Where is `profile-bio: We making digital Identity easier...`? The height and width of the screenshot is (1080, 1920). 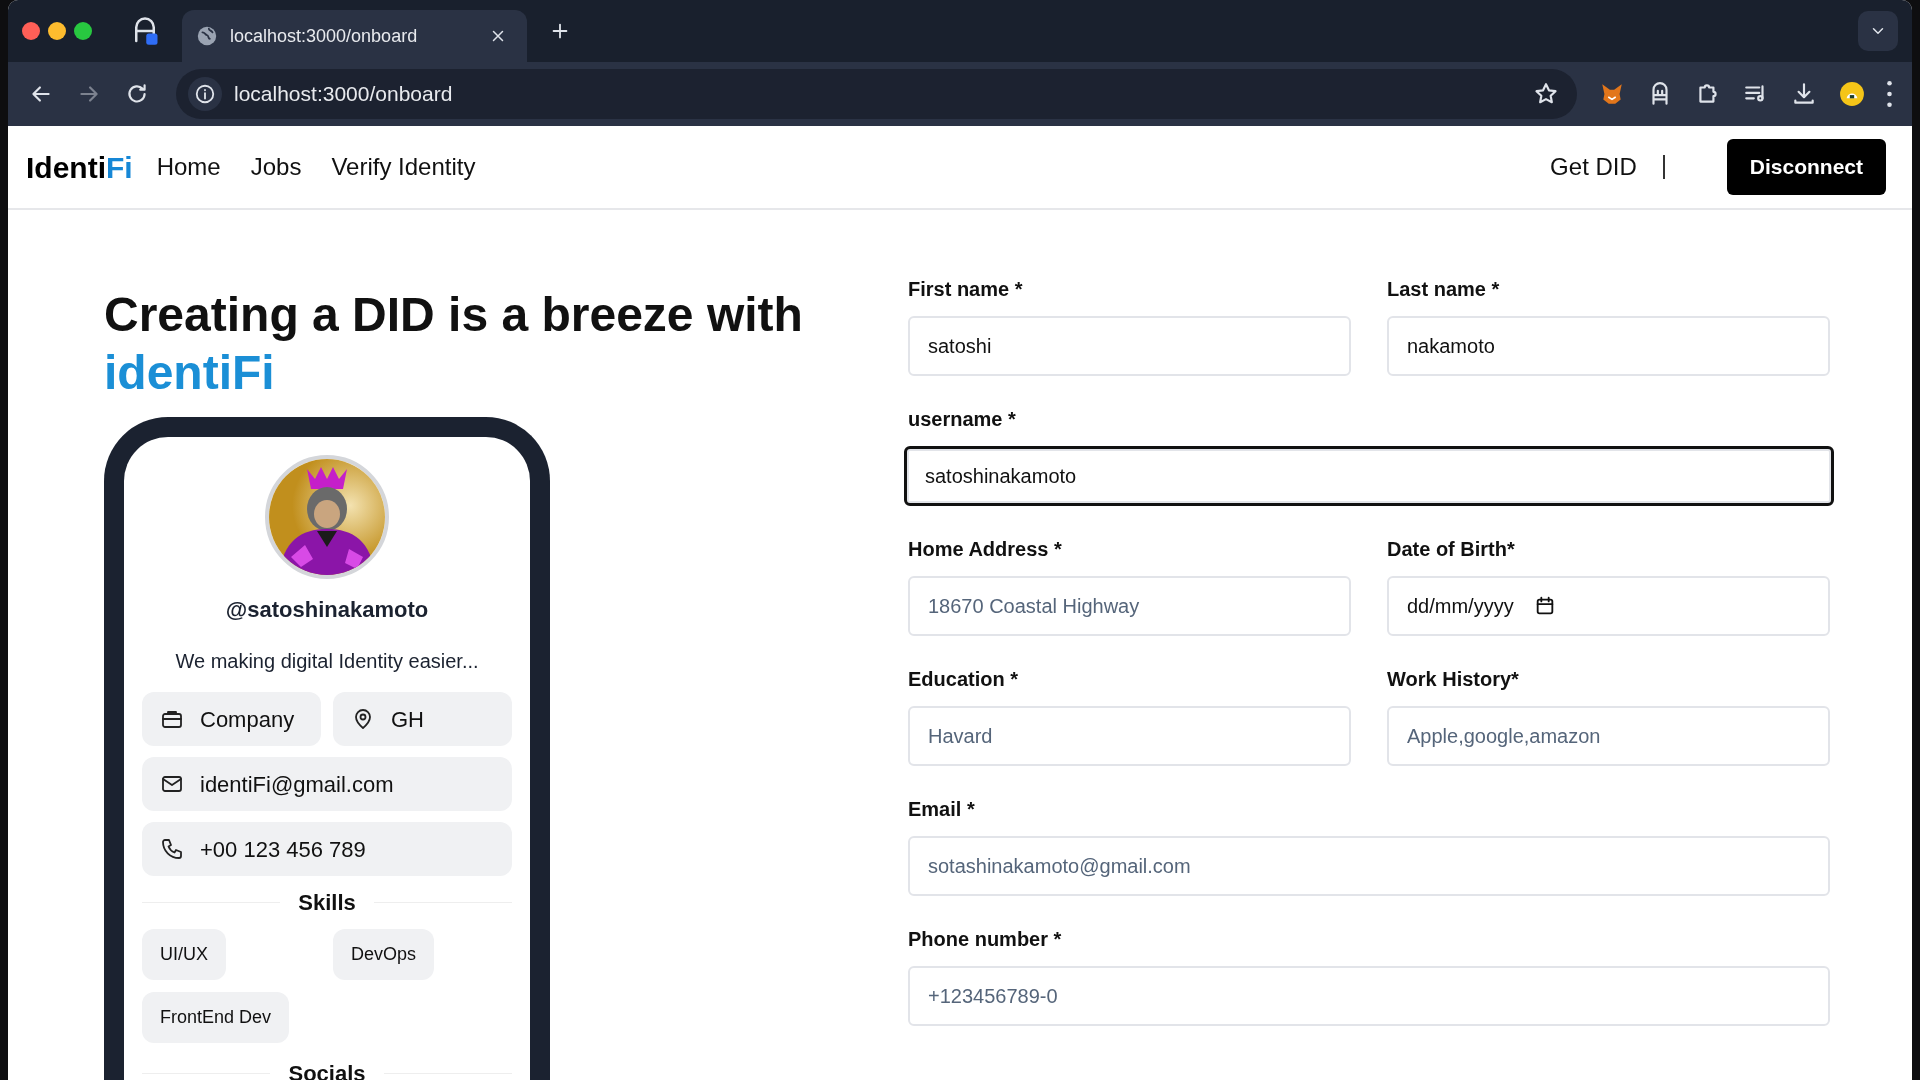 profile-bio: We making digital Identity easier... is located at coordinates (327, 662).